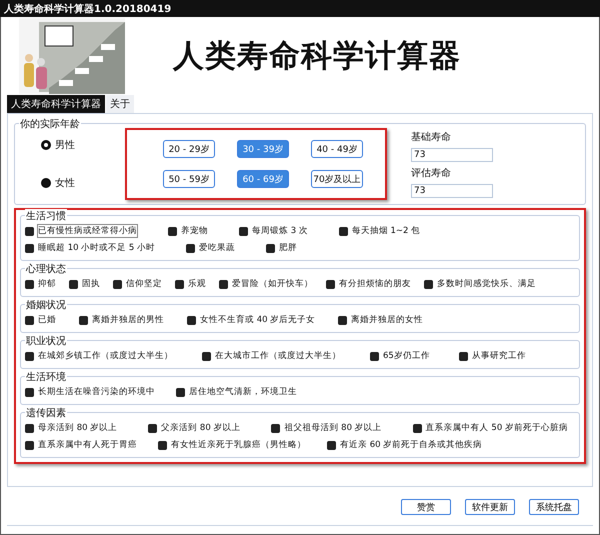  I want to click on result-label: 评估寿命, so click(431, 173).